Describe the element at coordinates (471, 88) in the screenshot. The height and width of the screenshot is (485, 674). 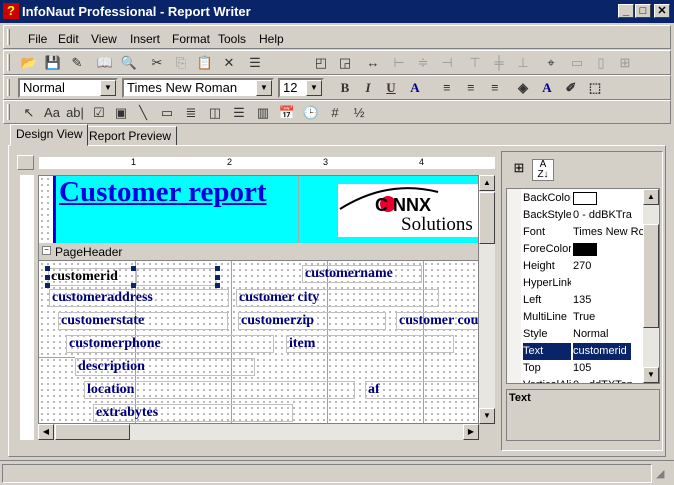
I see `text-align-center-icon: ≡` at that location.